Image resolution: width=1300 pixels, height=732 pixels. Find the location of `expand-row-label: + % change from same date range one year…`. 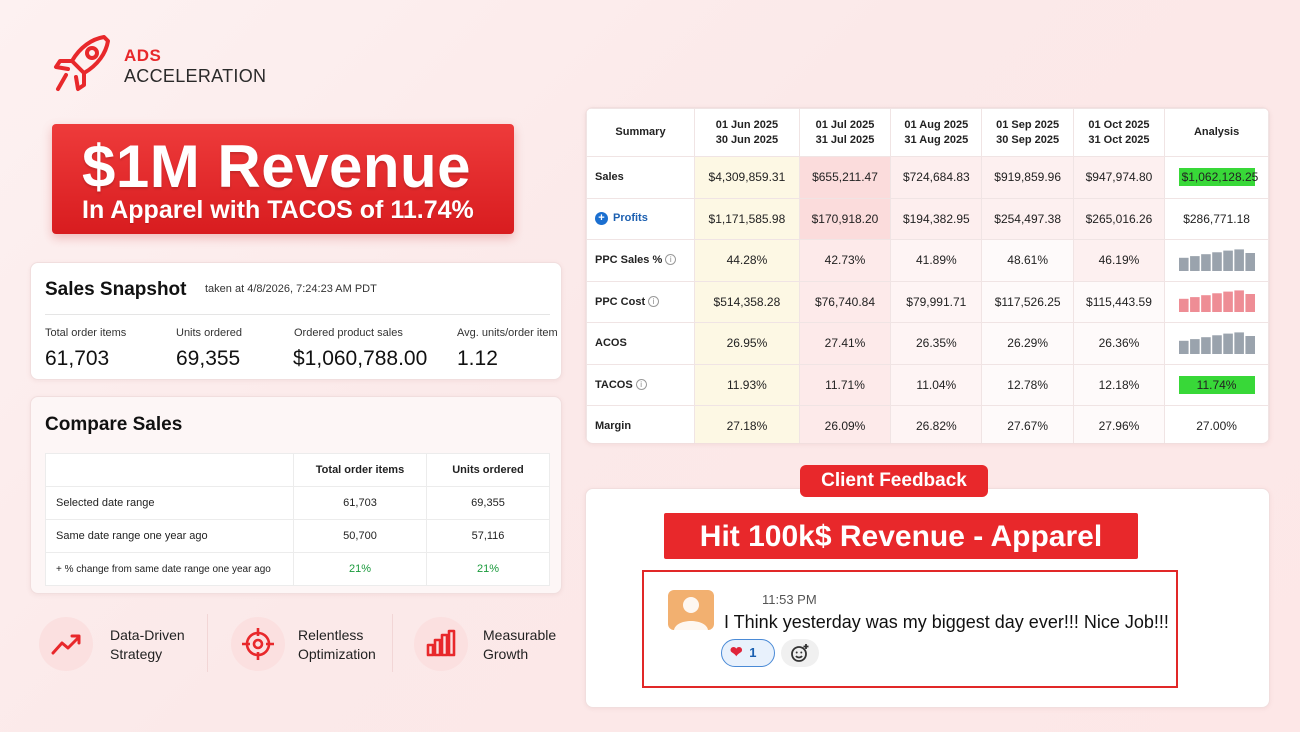

expand-row-label: + % change from same date range one year… is located at coordinates (169, 569).